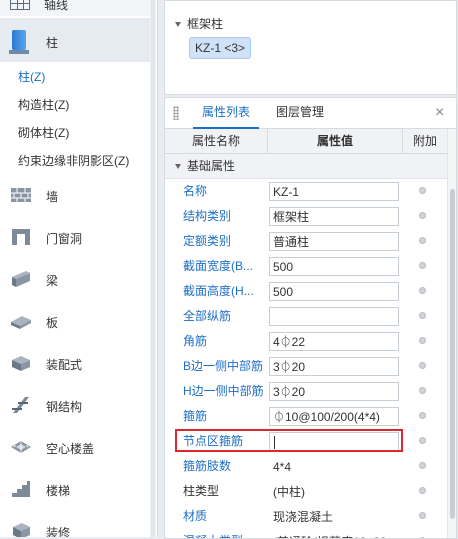 The width and height of the screenshot is (458, 539). I want to click on table-row: 材质 现浇混凝土, so click(306, 516).